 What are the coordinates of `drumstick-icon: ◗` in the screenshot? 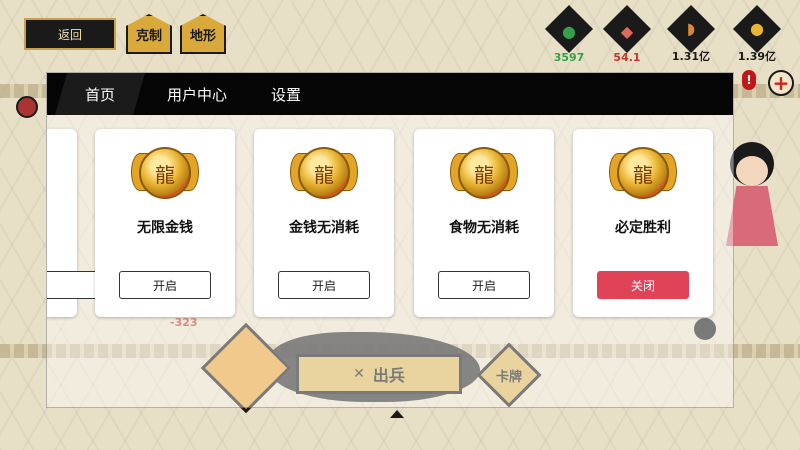 It's located at (691, 28).